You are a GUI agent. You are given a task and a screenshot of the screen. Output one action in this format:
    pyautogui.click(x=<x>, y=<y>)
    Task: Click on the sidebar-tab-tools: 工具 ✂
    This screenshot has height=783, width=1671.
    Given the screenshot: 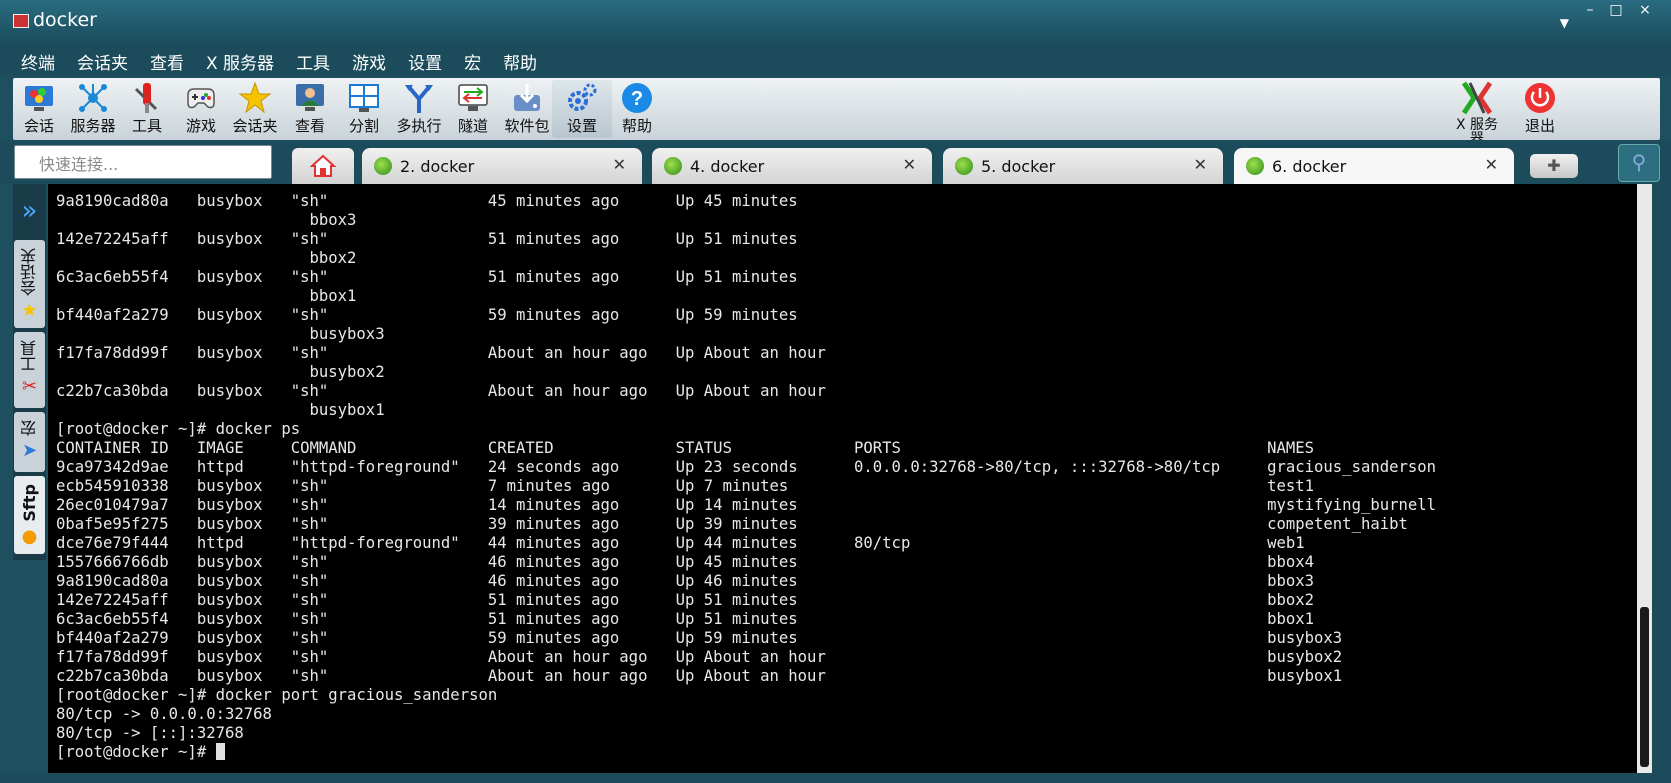 What is the action you would take?
    pyautogui.click(x=29, y=370)
    